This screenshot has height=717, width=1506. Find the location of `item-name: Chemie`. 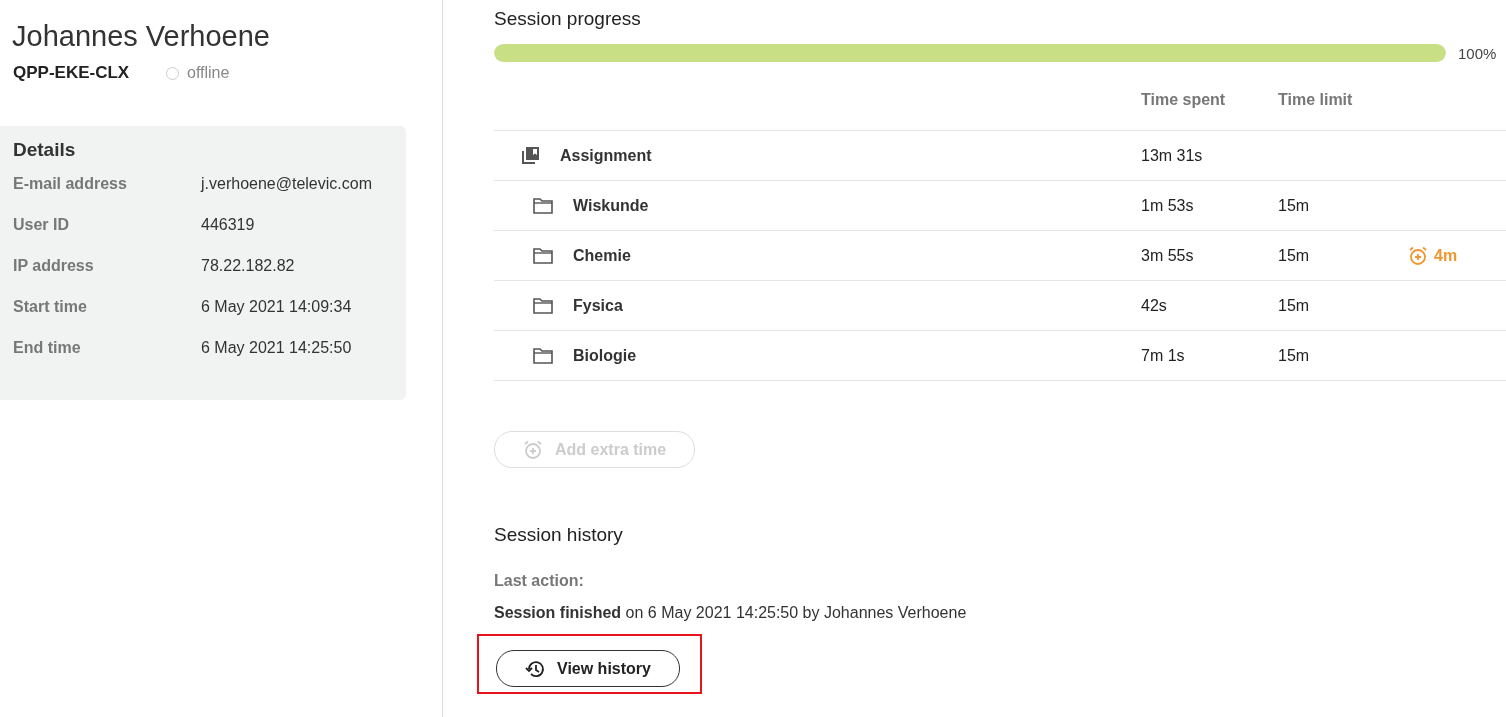

item-name: Chemie is located at coordinates (602, 255).